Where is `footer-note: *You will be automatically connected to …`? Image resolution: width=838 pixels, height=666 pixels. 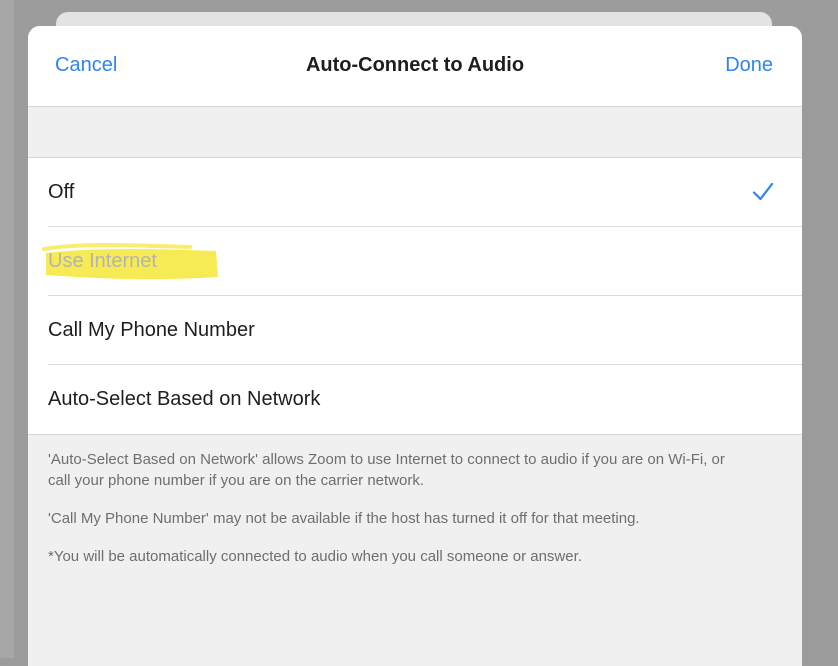 footer-note: *You will be automatically connected to … is located at coordinates (315, 556).